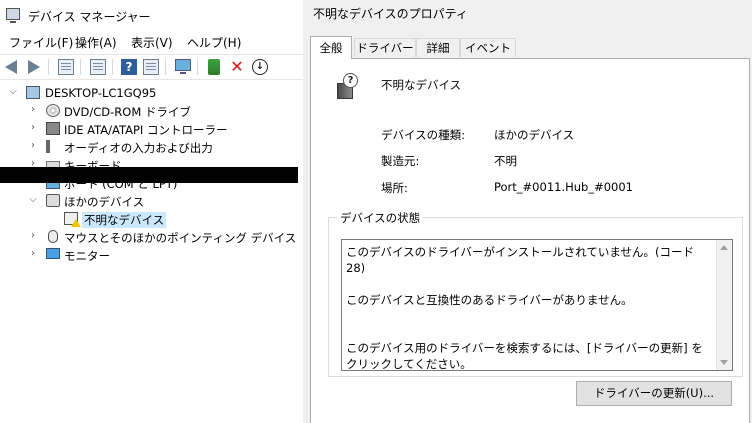  Describe the element at coordinates (53, 200) in the screenshot. I see `other-devices-icon` at that location.